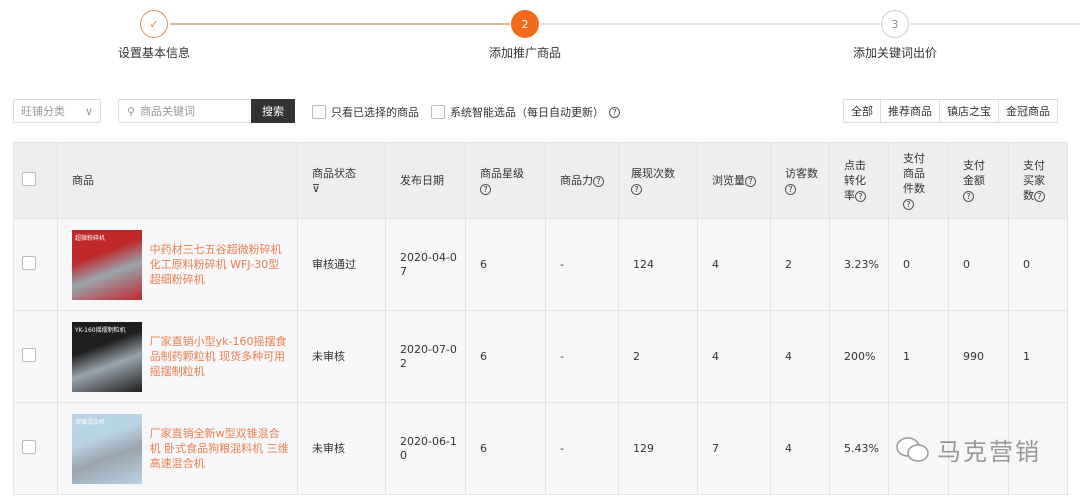 The width and height of the screenshot is (1080, 502). Describe the element at coordinates (978, 180) in the screenshot. I see `col-amount: 支付金额?` at that location.